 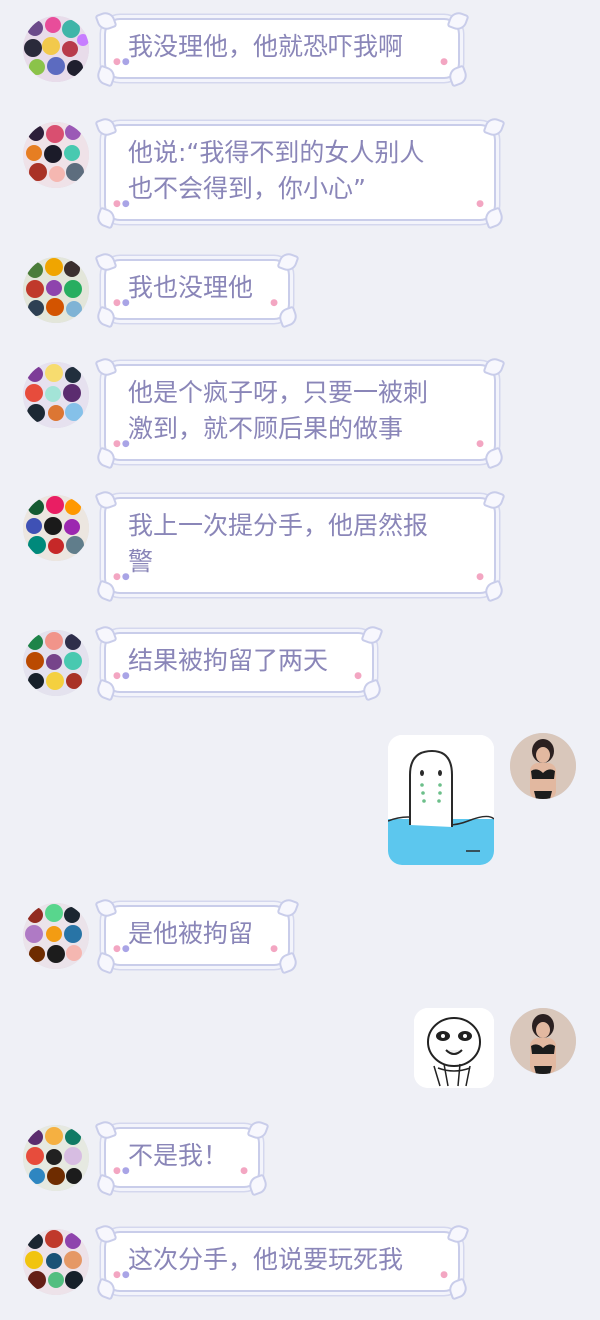 I want to click on message-bubble: ●● ● 我也没理他, so click(x=197, y=289).